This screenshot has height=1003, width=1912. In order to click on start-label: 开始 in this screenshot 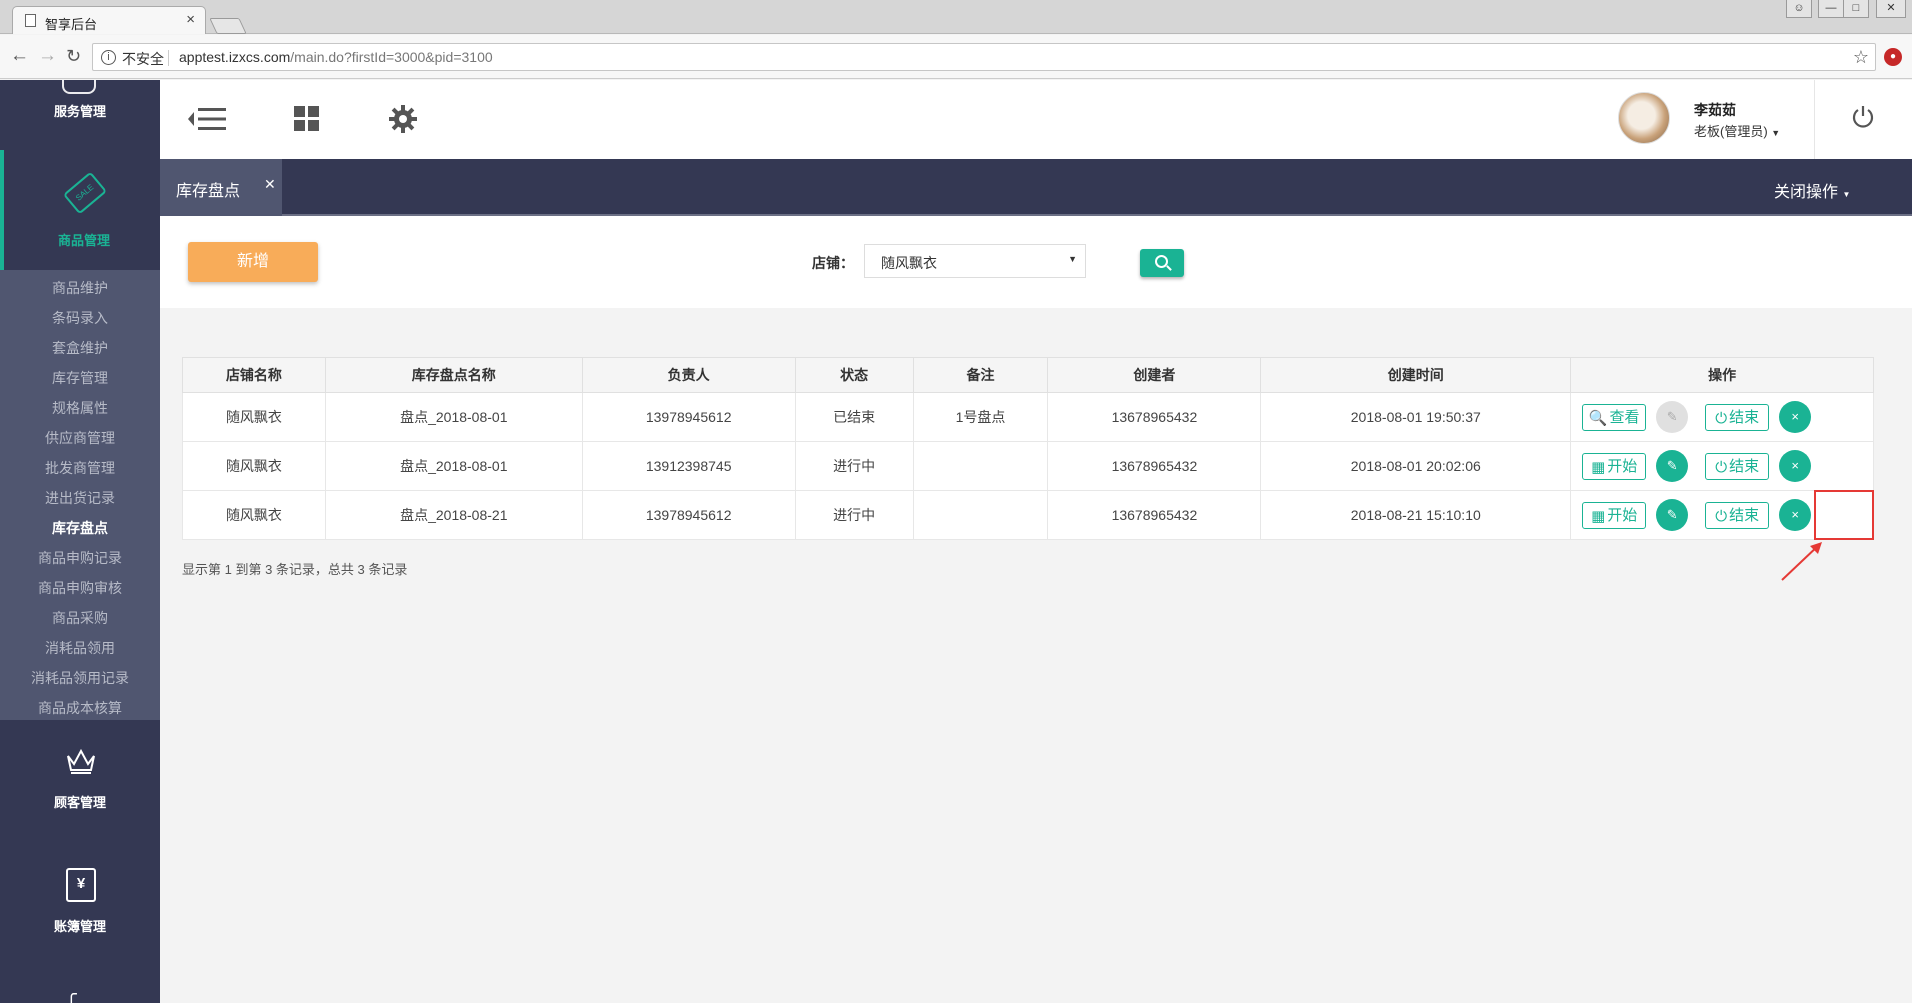, I will do `click(1622, 515)`.